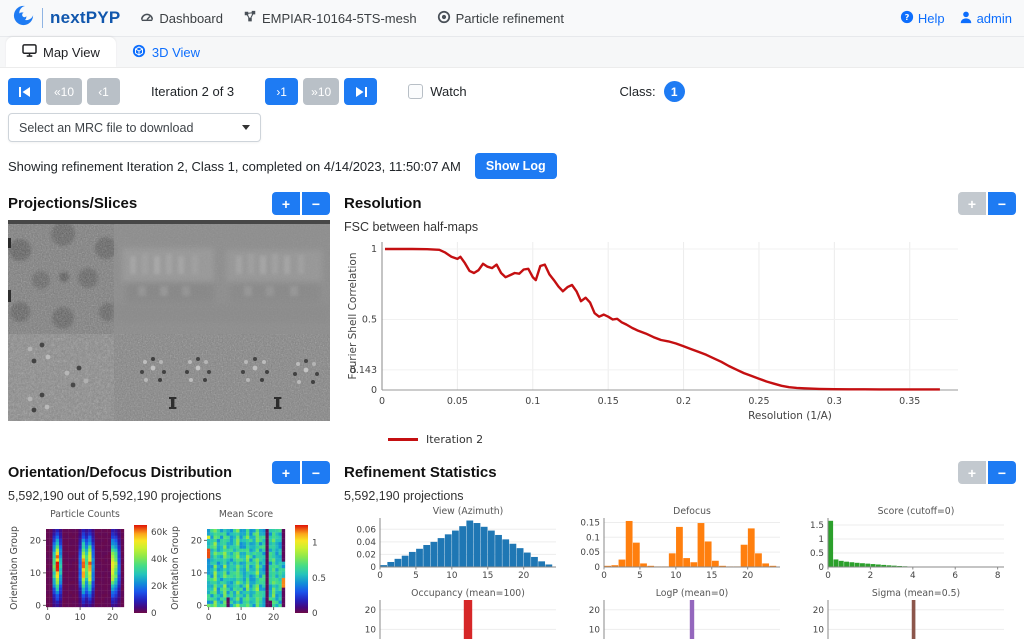  Describe the element at coordinates (908, 613) in the screenshot. I see `sigma-histogram: 0102000.51Sigma (mean=0.5)` at that location.